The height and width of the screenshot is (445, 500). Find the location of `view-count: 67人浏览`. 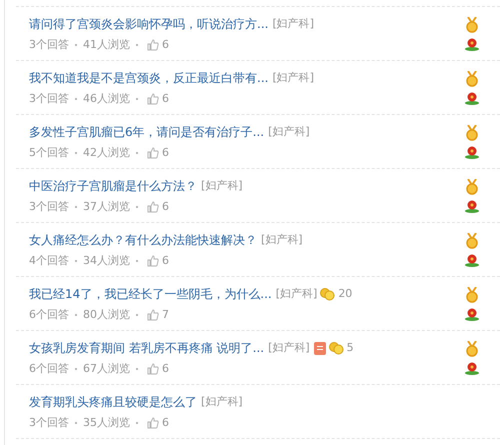

view-count: 67人浏览 is located at coordinates (106, 368).